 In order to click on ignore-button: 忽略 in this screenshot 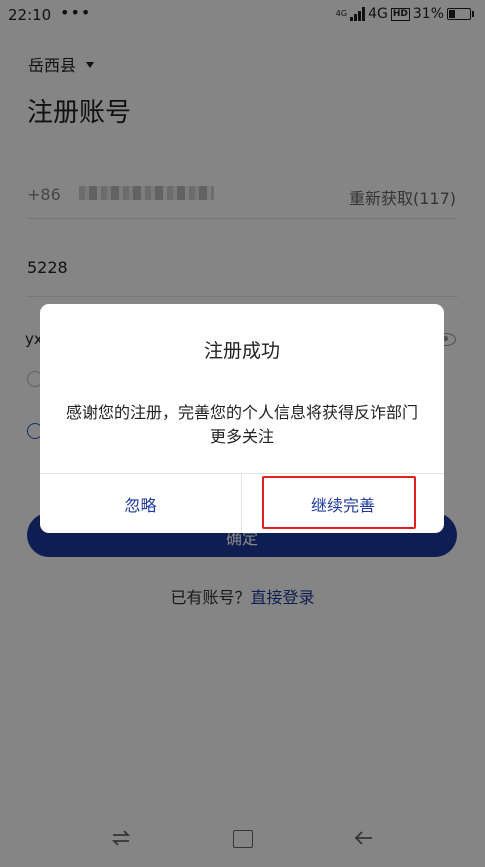, I will do `click(140, 503)`.